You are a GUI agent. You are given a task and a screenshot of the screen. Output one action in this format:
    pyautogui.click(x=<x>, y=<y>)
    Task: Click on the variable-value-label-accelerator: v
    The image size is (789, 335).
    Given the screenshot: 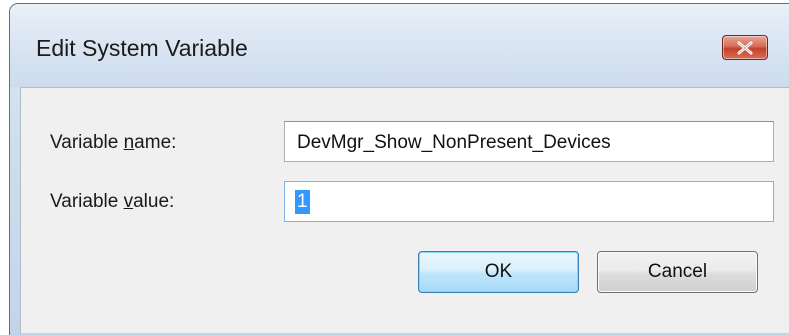 What is the action you would take?
    pyautogui.click(x=128, y=201)
    